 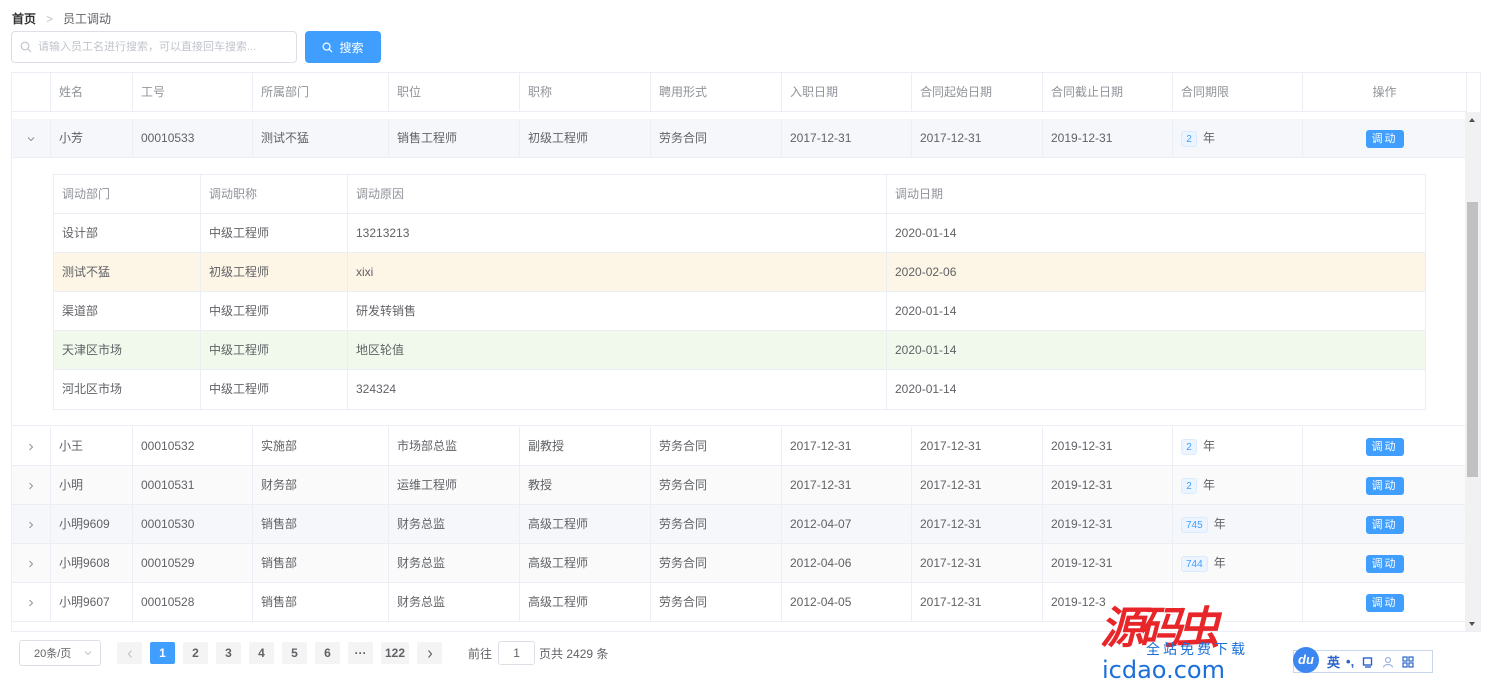 I want to click on search-field, so click(x=154, y=47).